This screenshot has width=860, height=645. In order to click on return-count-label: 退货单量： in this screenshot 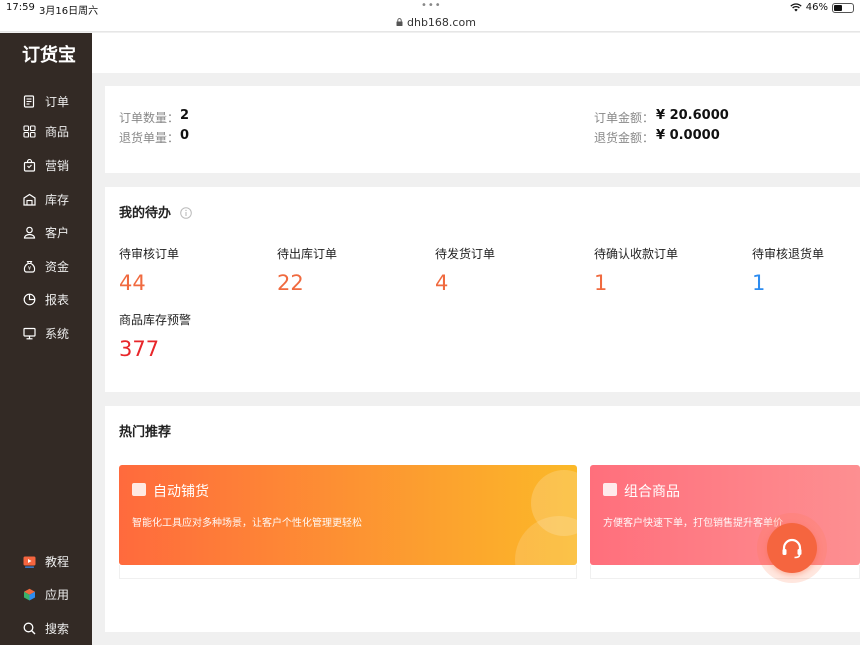, I will do `click(149, 138)`.